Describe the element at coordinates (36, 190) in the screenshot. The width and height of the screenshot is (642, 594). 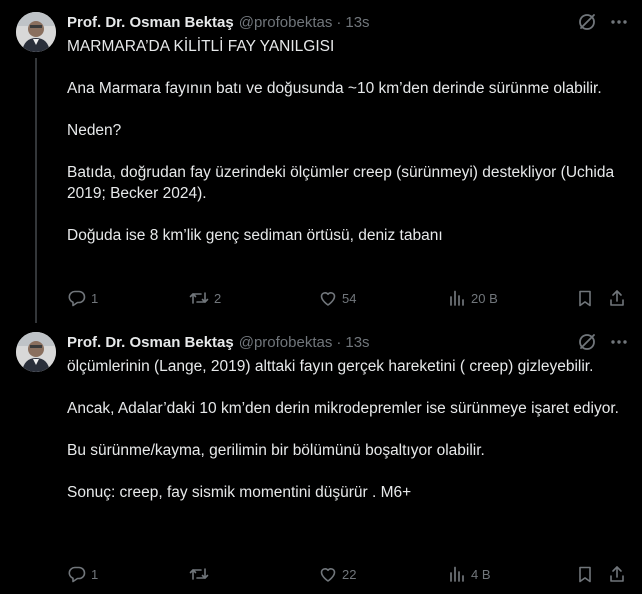
I see `thread-line` at that location.